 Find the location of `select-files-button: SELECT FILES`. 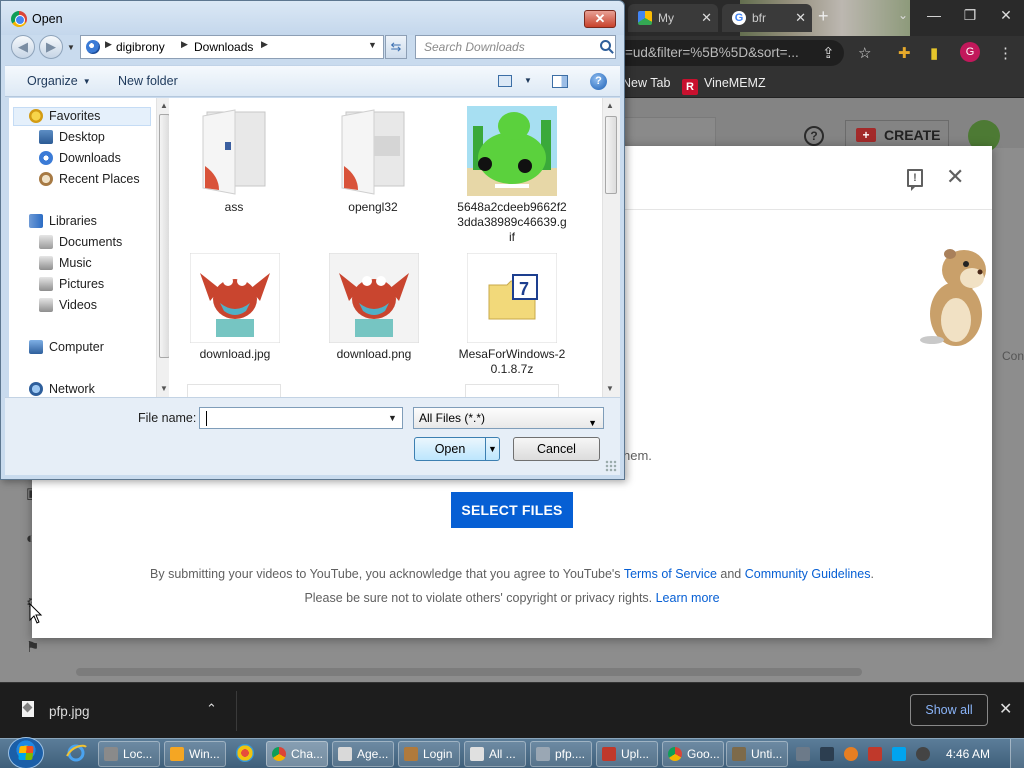

select-files-button: SELECT FILES is located at coordinates (512, 510).